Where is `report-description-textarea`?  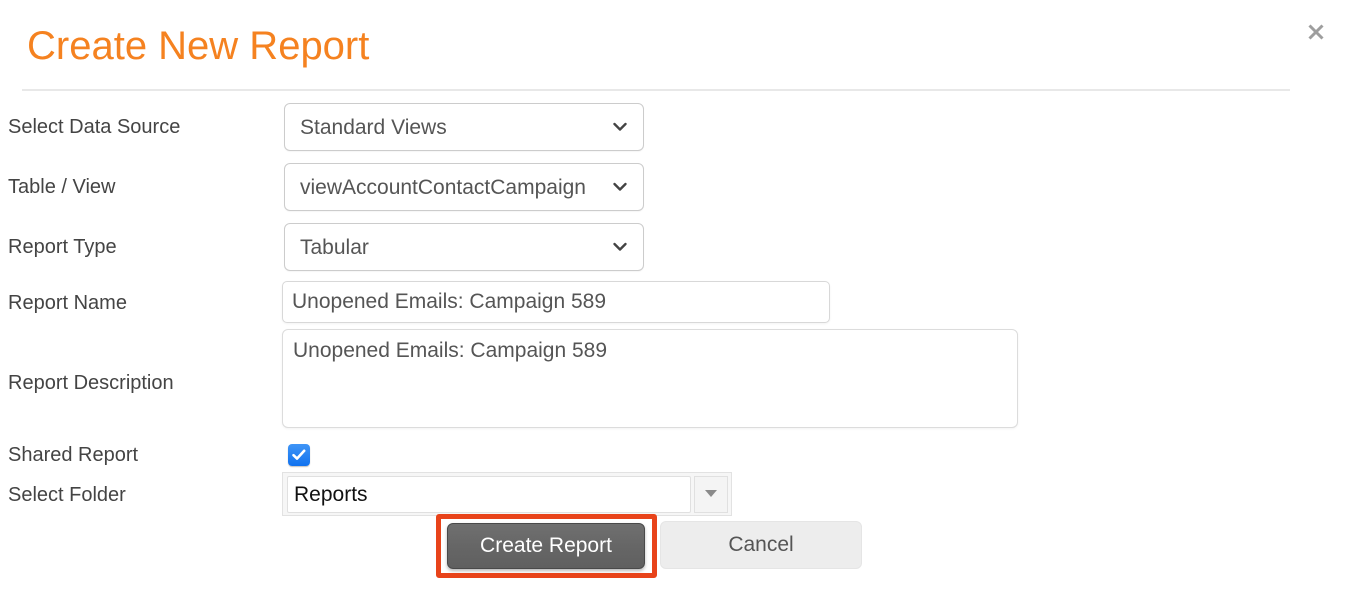
report-description-textarea is located at coordinates (650, 378).